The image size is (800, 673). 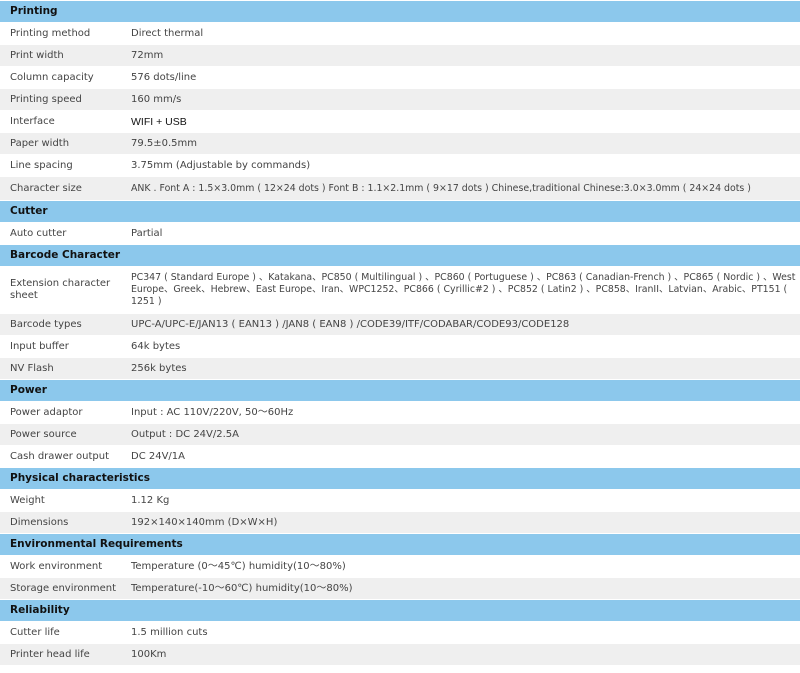 I want to click on row-label: Paper width, so click(x=40, y=143).